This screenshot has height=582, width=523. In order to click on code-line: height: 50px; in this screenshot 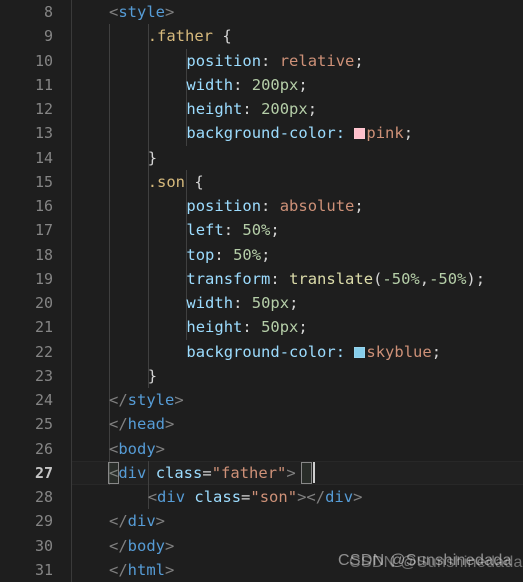, I will do `click(190, 327)`.